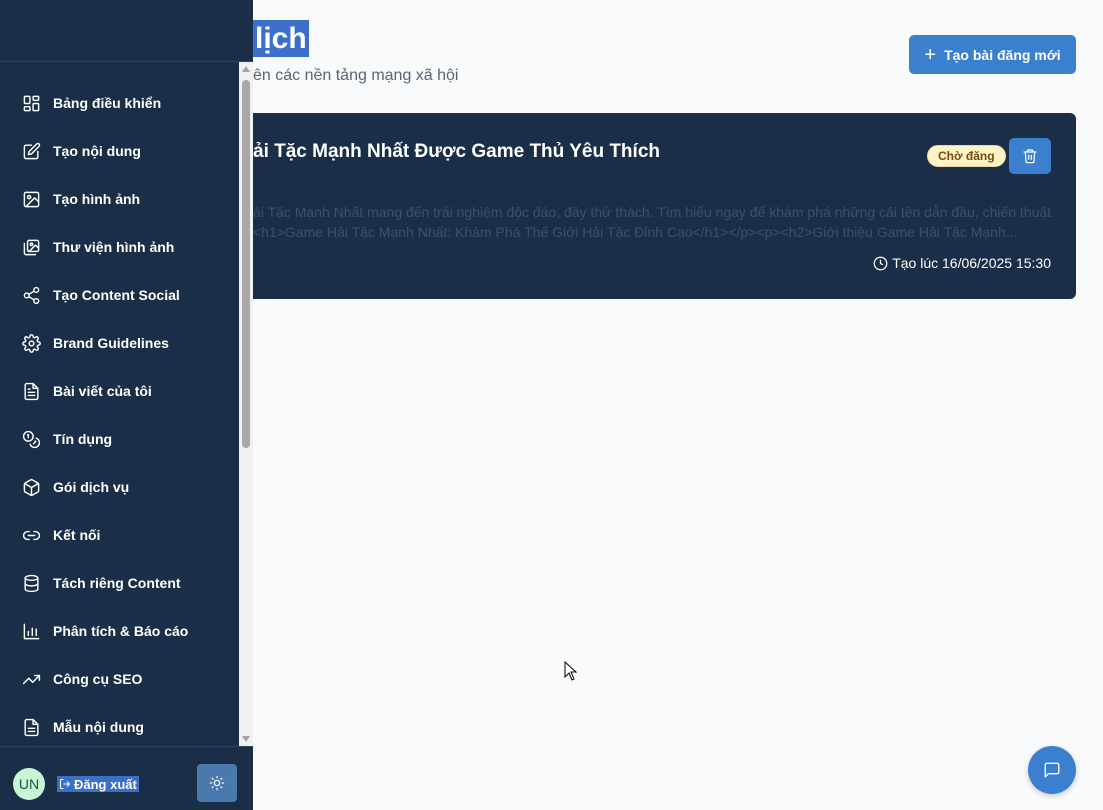 The height and width of the screenshot is (810, 1103). I want to click on image-library-icon, so click(31, 247).